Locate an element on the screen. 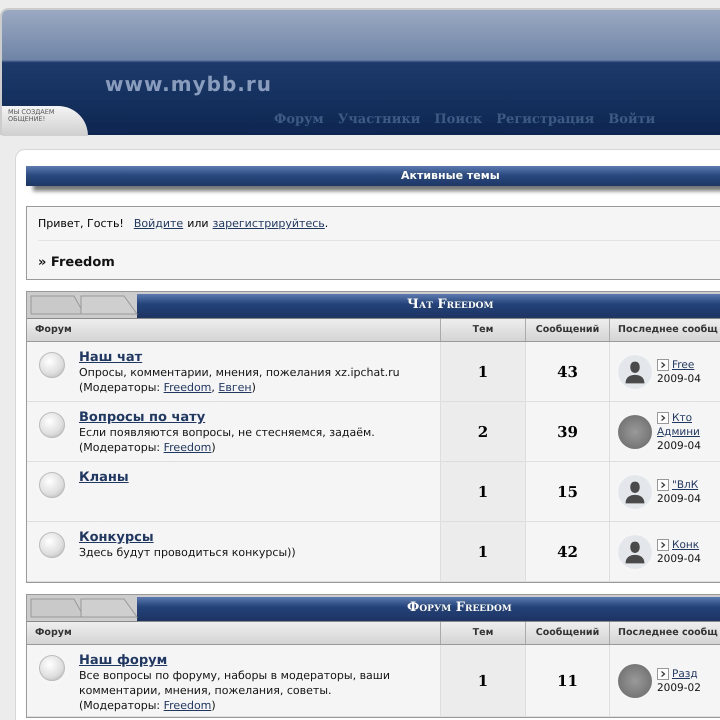 This screenshot has width=720, height=720. period-text: . is located at coordinates (326, 223).